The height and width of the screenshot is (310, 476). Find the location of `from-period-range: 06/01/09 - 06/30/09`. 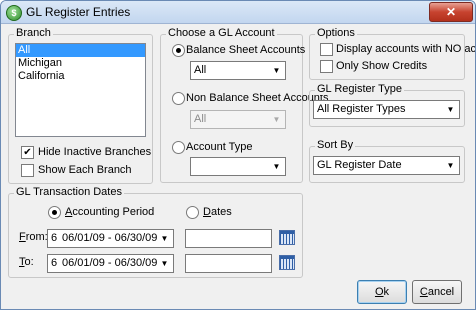

from-period-range: 06/01/09 - 06/30/09 is located at coordinates (110, 238).